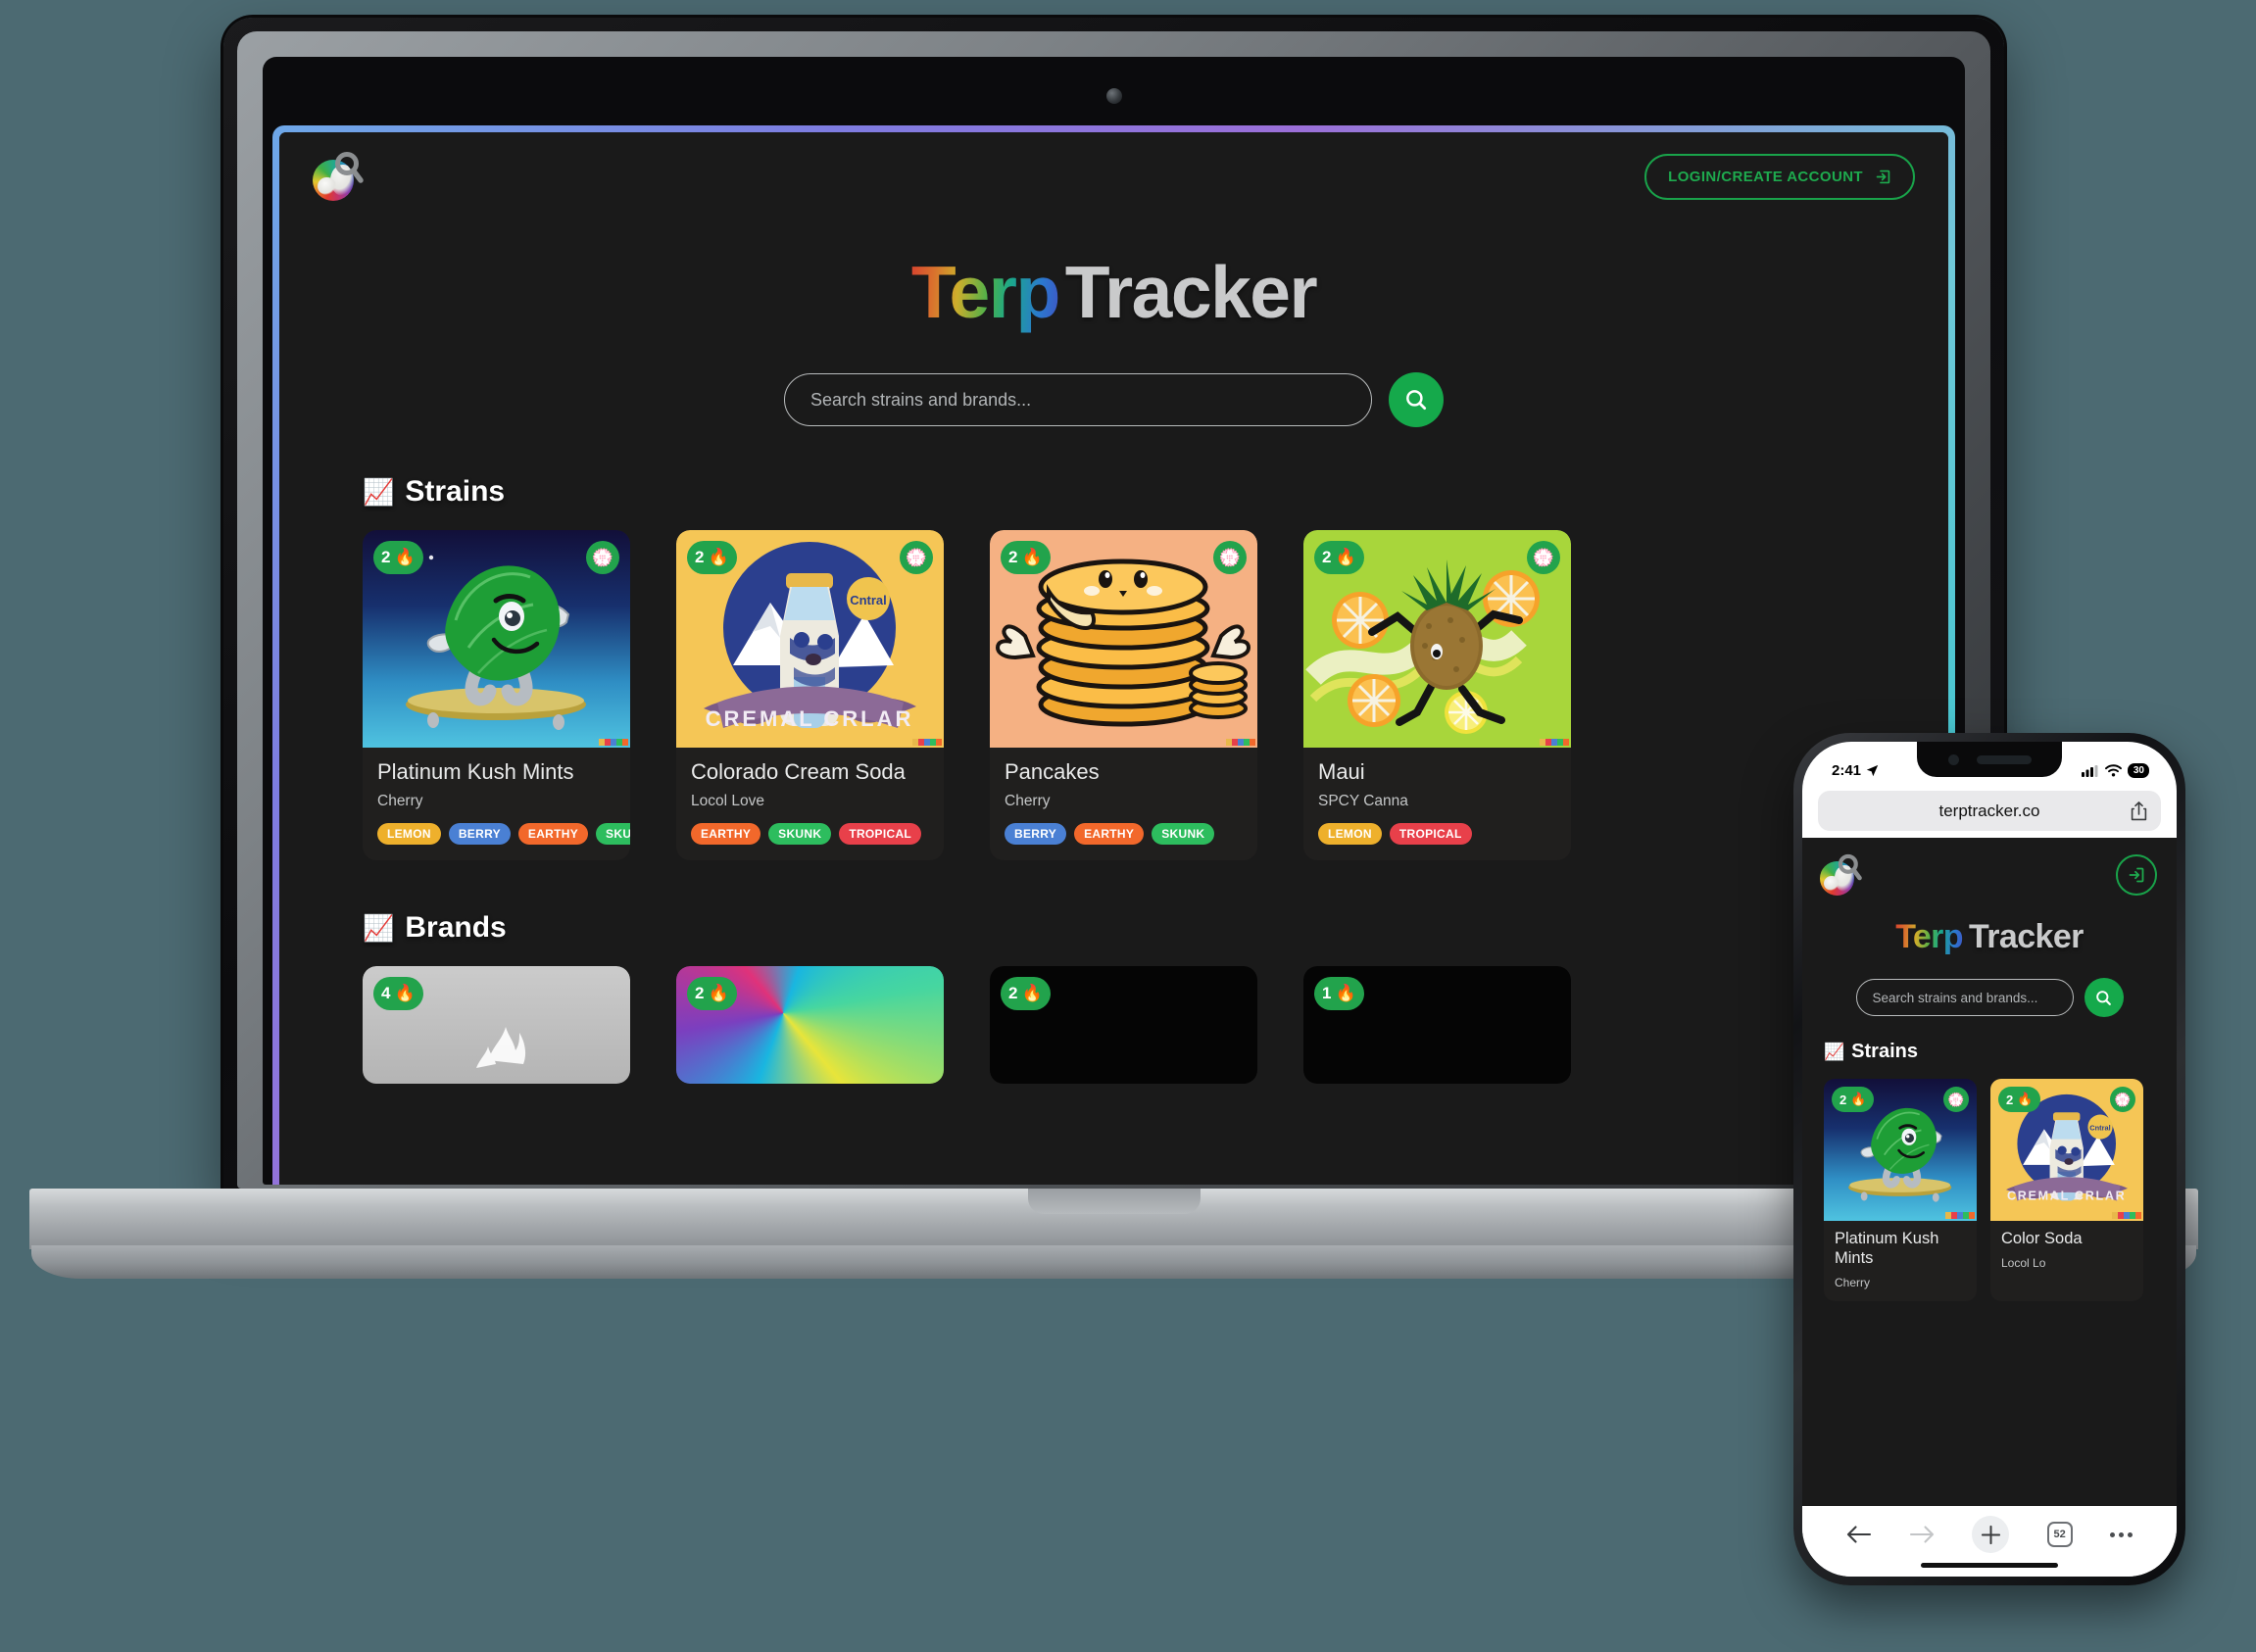 The image size is (2256, 1652). Describe the element at coordinates (1765, 176) in the screenshot. I see `login-button-label: LOGIN/CREATE ACCOUNT` at that location.